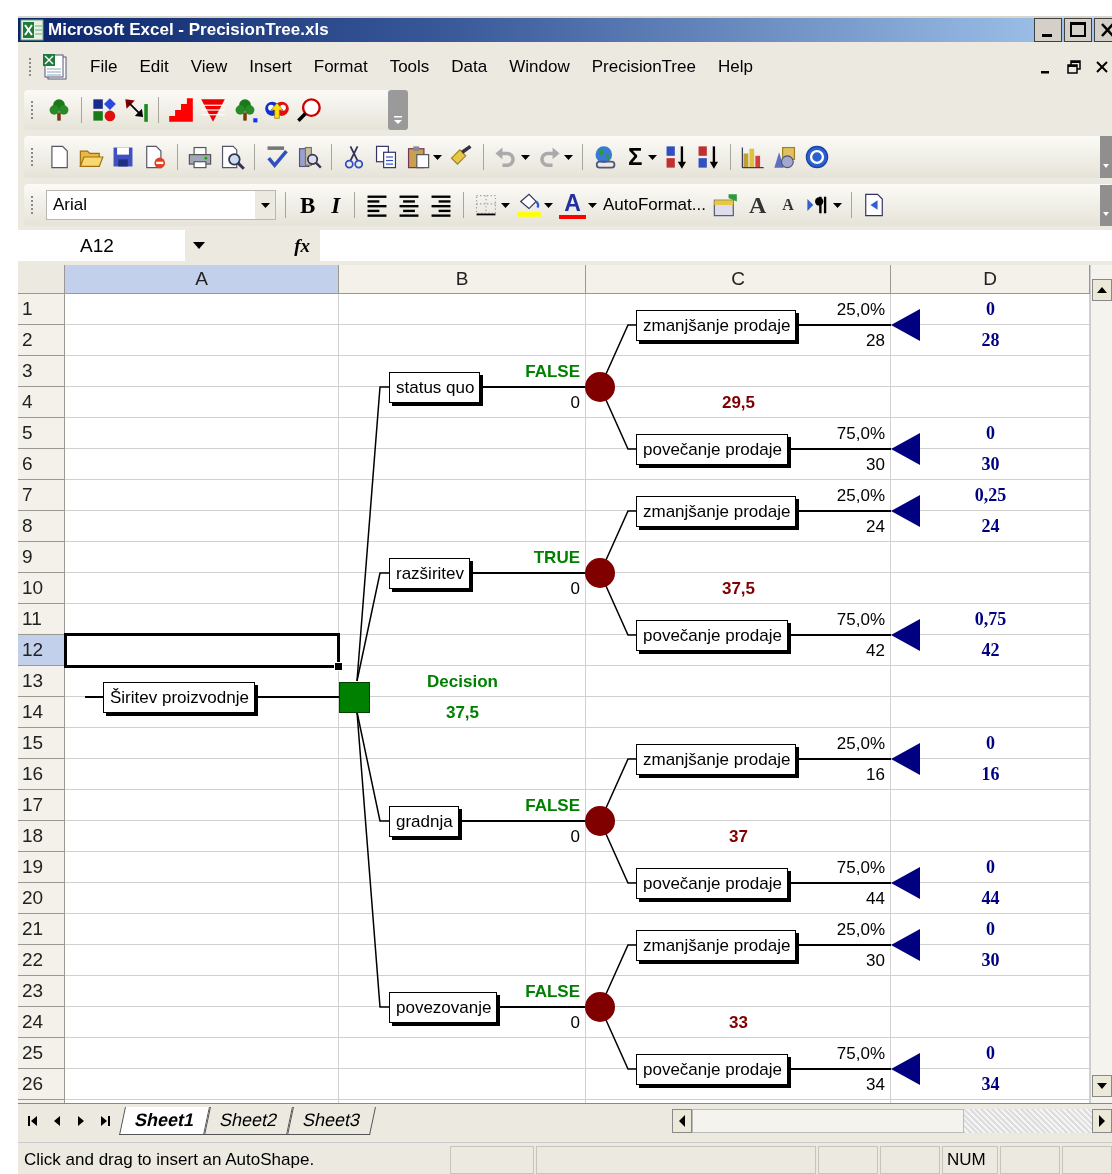 The height and width of the screenshot is (1174, 1112). Describe the element at coordinates (41, 805) in the screenshot. I see `row-header: 17` at that location.